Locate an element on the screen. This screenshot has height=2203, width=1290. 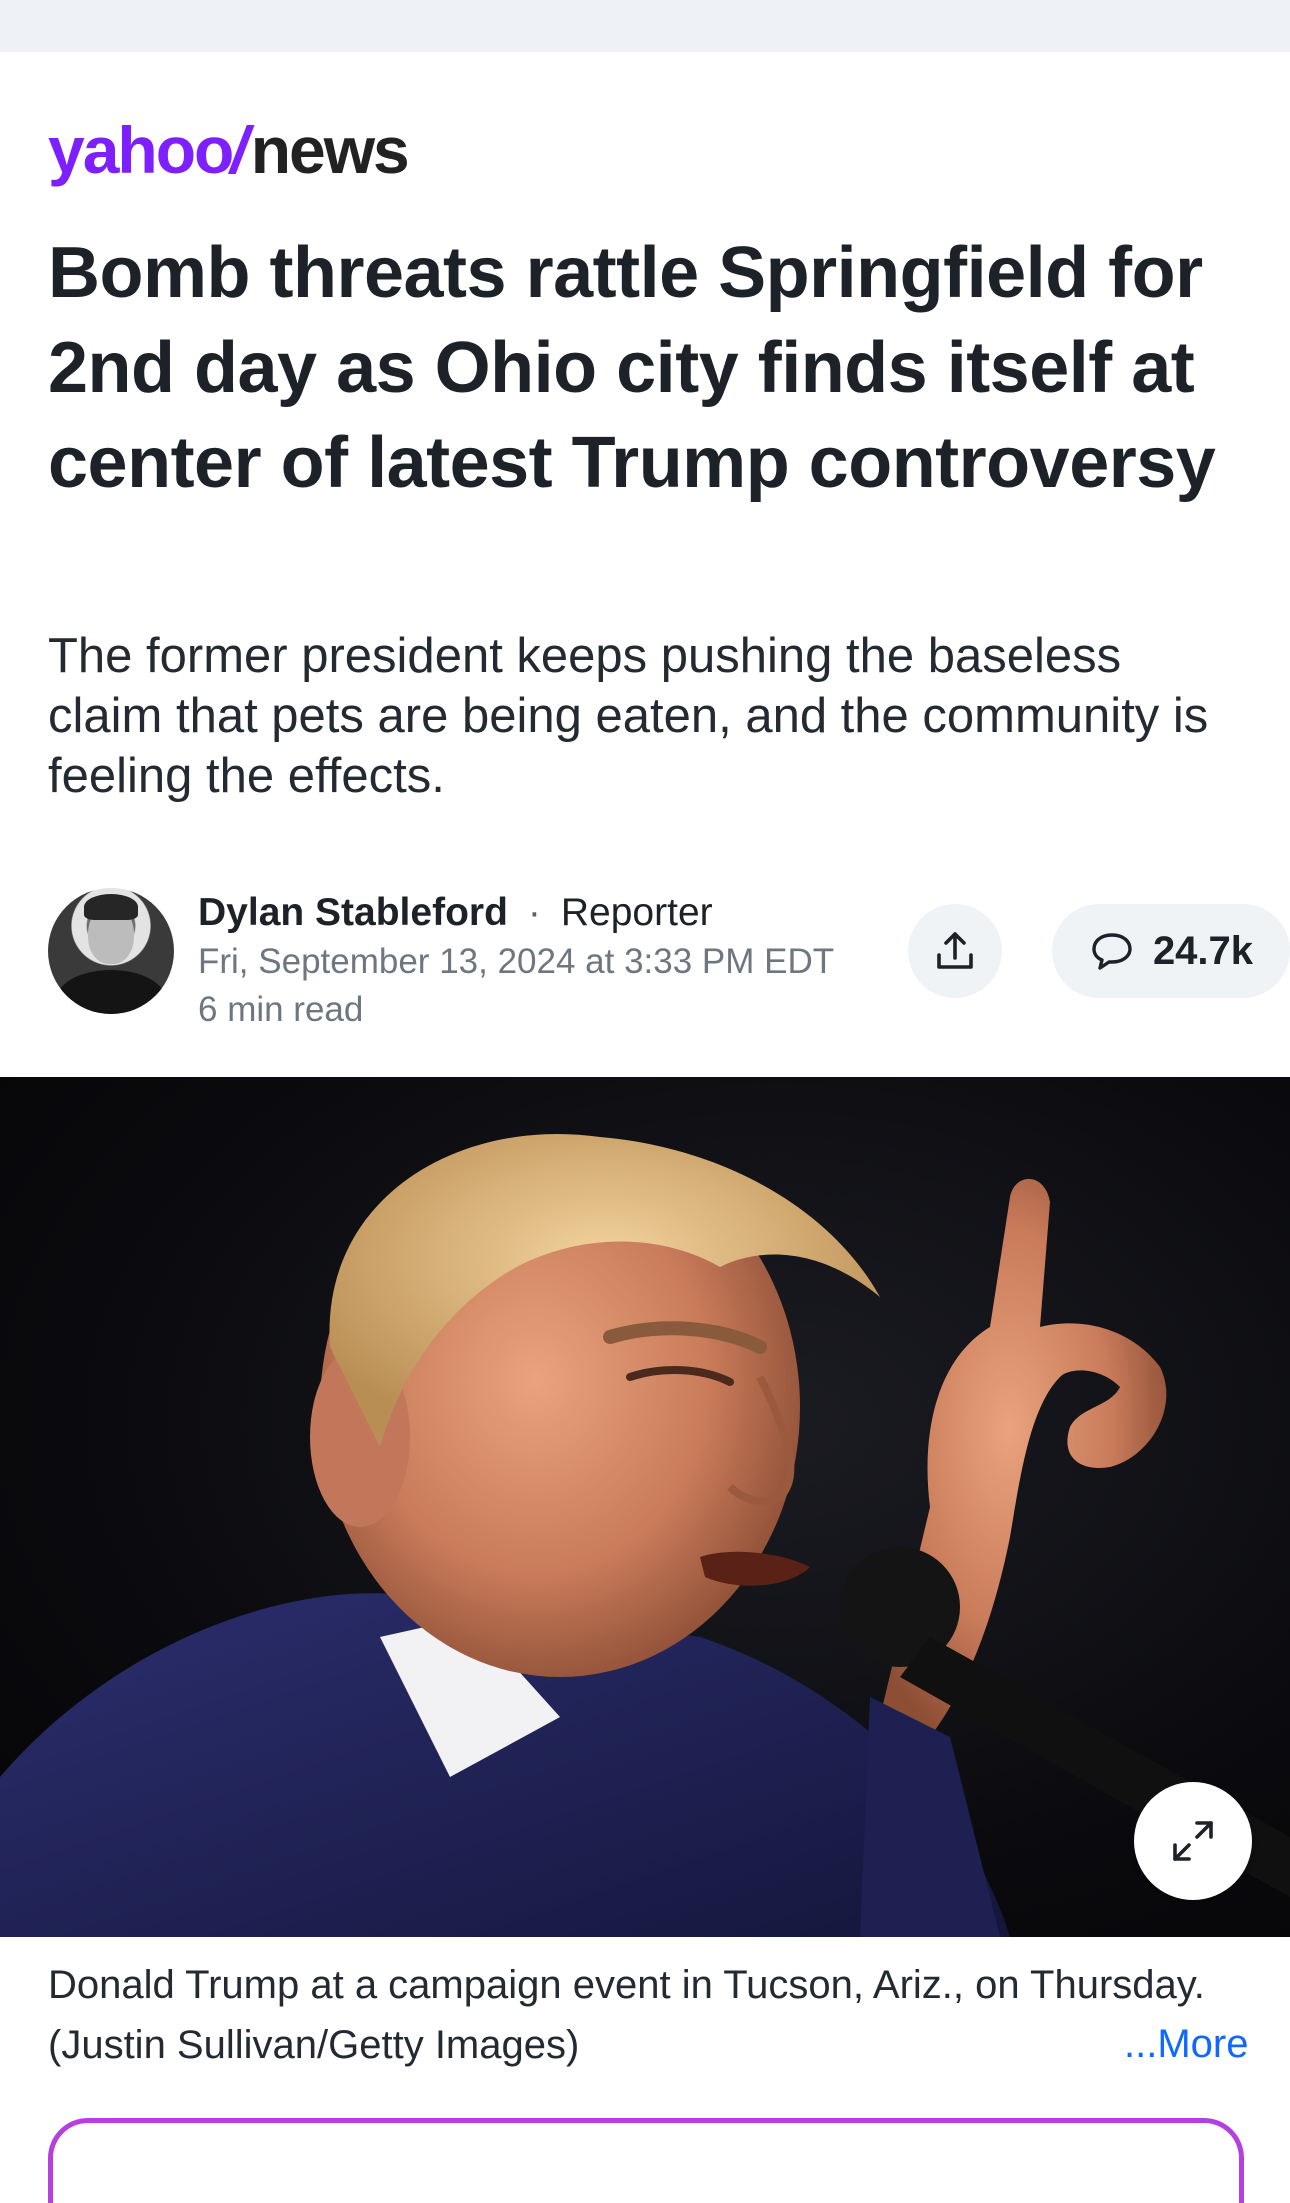
share-icon is located at coordinates (955, 950).